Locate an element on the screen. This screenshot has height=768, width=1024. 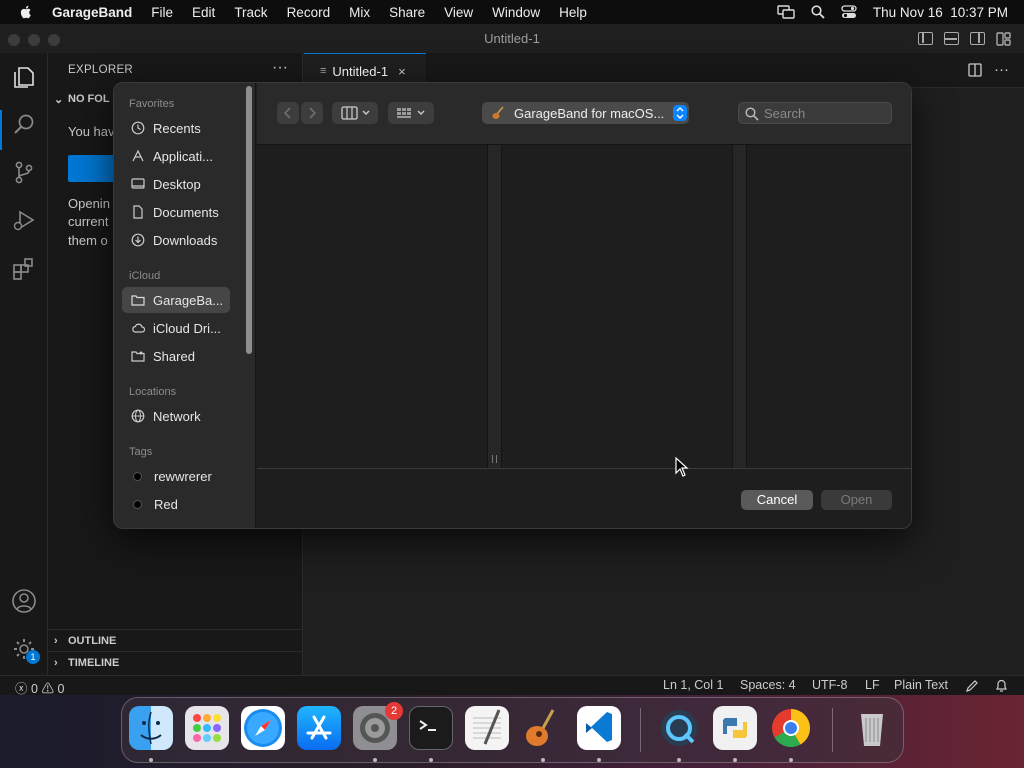
toggle-primary-sidebar-icon is located at coordinates (925, 38).